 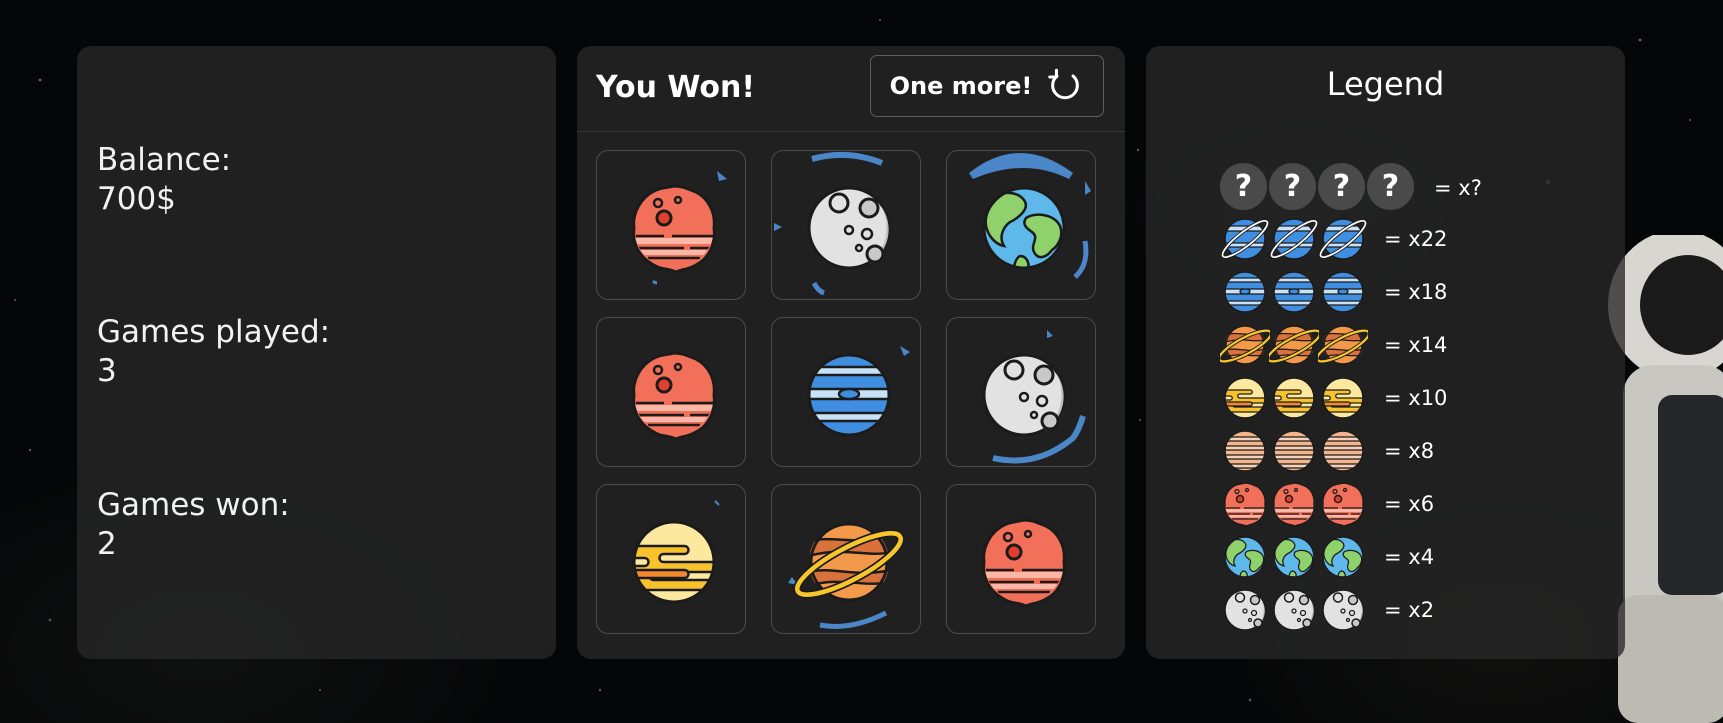 I want to click on balance-stat: Balance: 700$, so click(x=164, y=180).